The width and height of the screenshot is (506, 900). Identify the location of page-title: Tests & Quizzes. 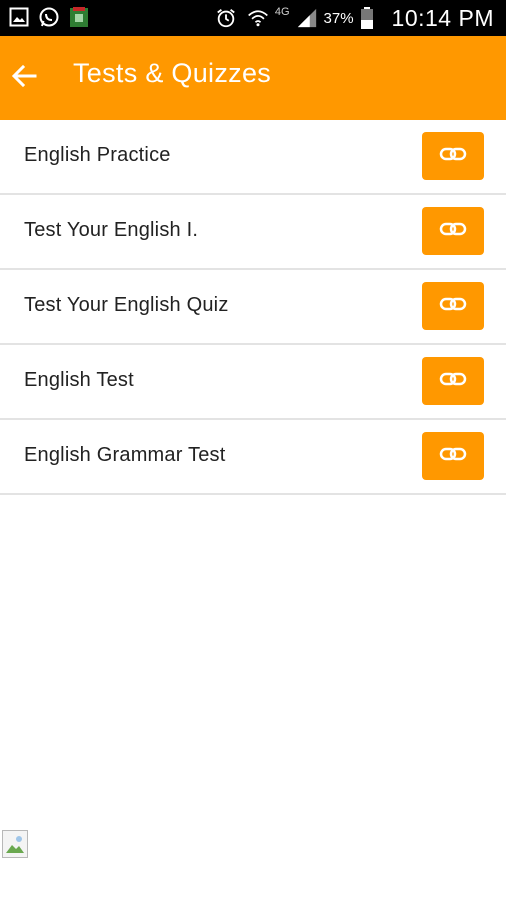
(172, 73).